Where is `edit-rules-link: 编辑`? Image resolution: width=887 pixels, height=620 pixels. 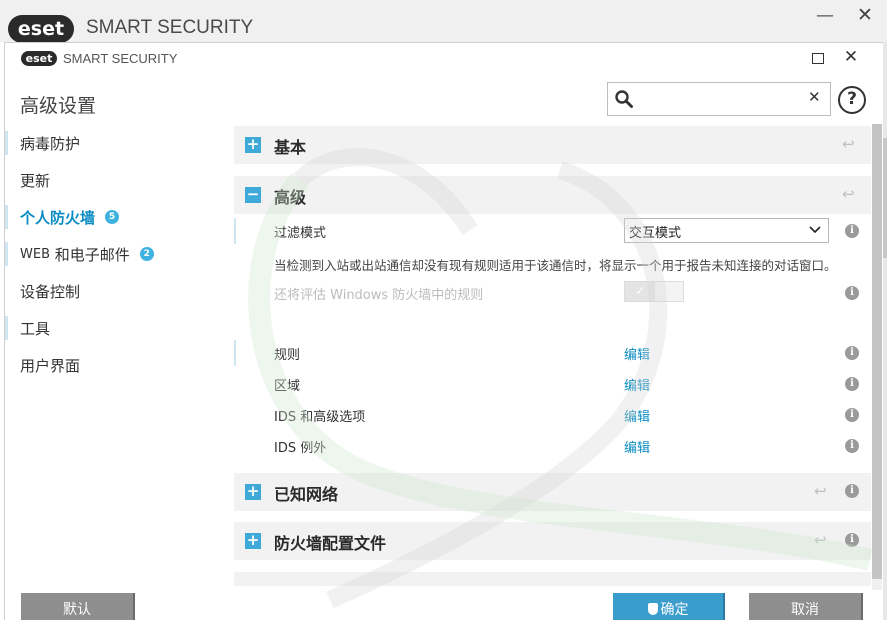
edit-rules-link: 编辑 is located at coordinates (637, 353).